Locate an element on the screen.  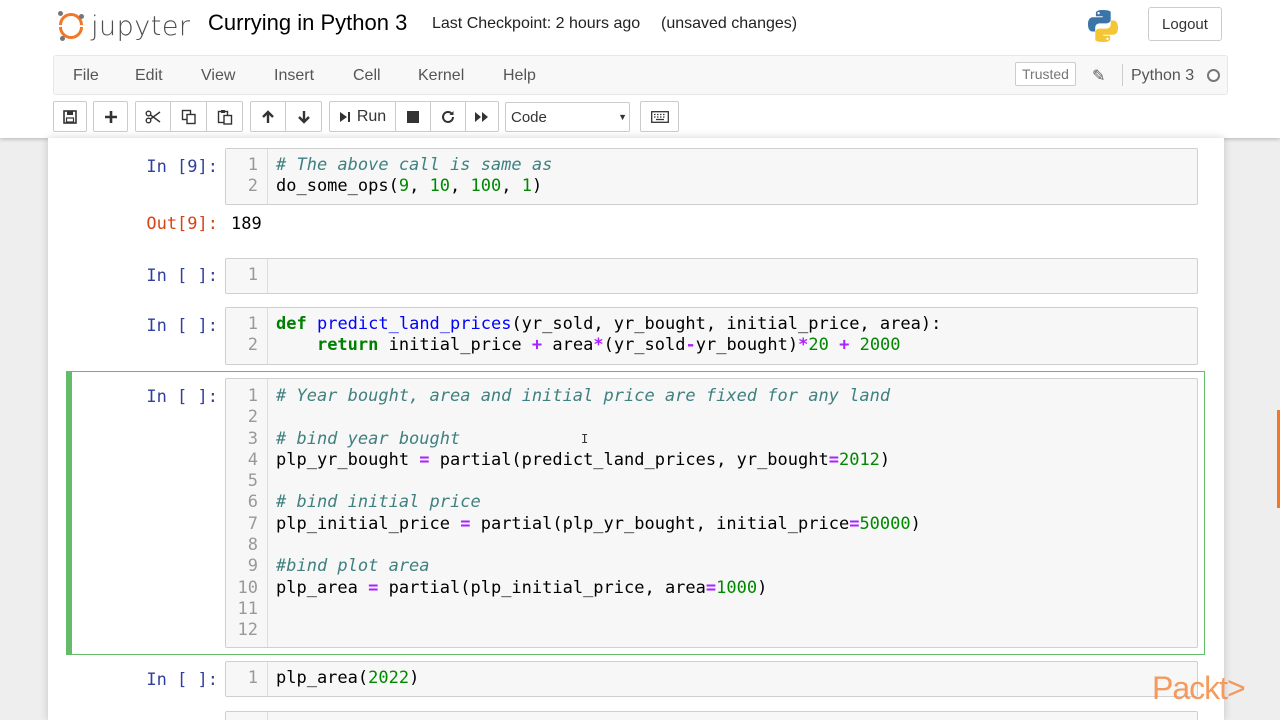
packt-watermark: Packt> is located at coordinates (1199, 688).